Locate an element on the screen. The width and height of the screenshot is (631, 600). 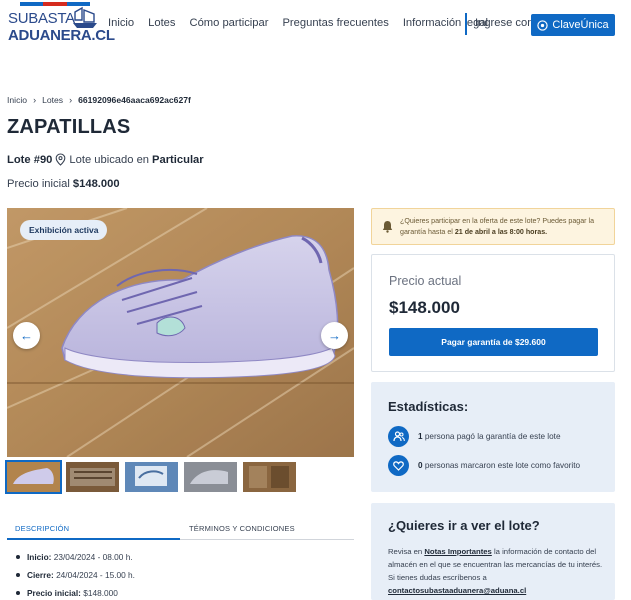
stat-paid-count: 1 is located at coordinates (420, 436).